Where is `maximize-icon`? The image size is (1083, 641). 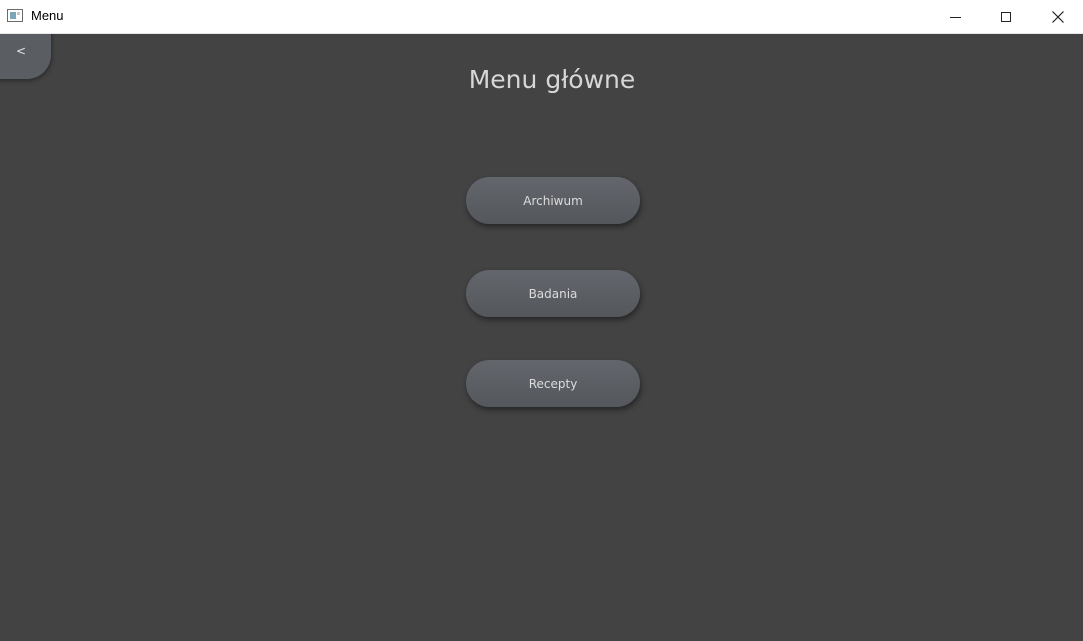
maximize-icon is located at coordinates (1006, 16).